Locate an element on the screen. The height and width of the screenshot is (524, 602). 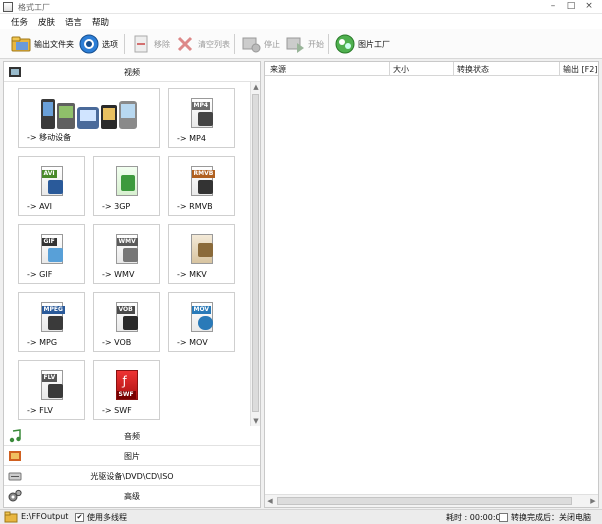
mov-format-icon: MOV is located at coordinates (202, 317).